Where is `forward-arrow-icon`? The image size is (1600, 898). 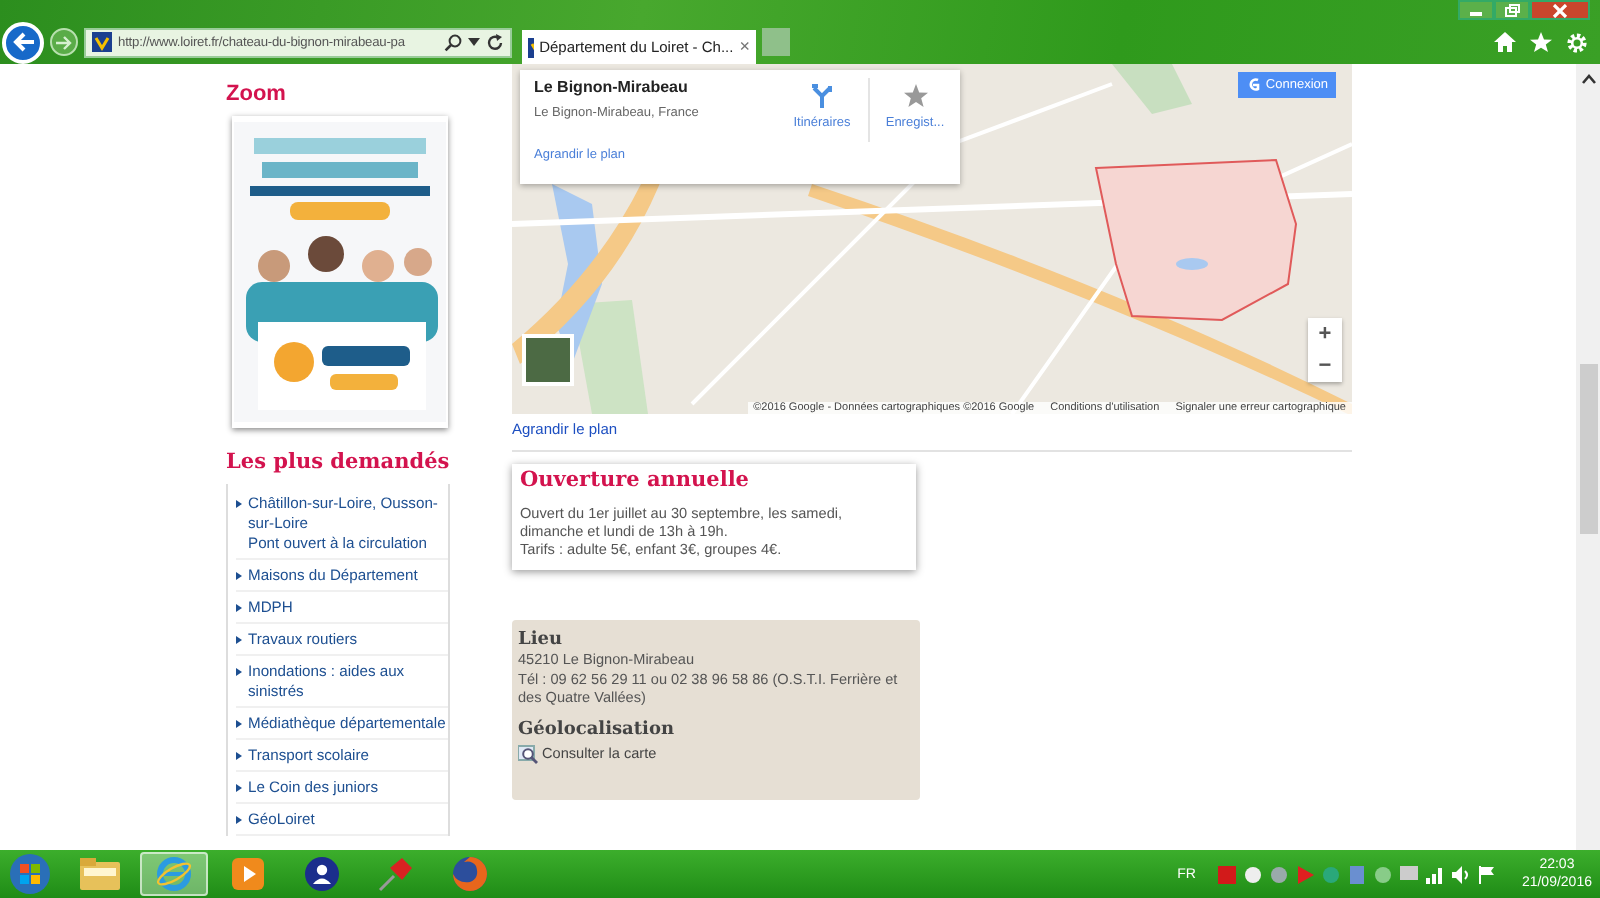 forward-arrow-icon is located at coordinates (64, 42).